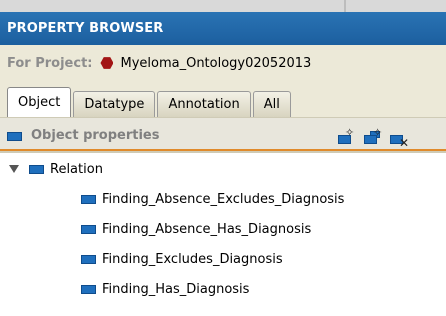  Describe the element at coordinates (223, 28) in the screenshot. I see `panel-title-bar: PROPERTY BROWSER` at that location.